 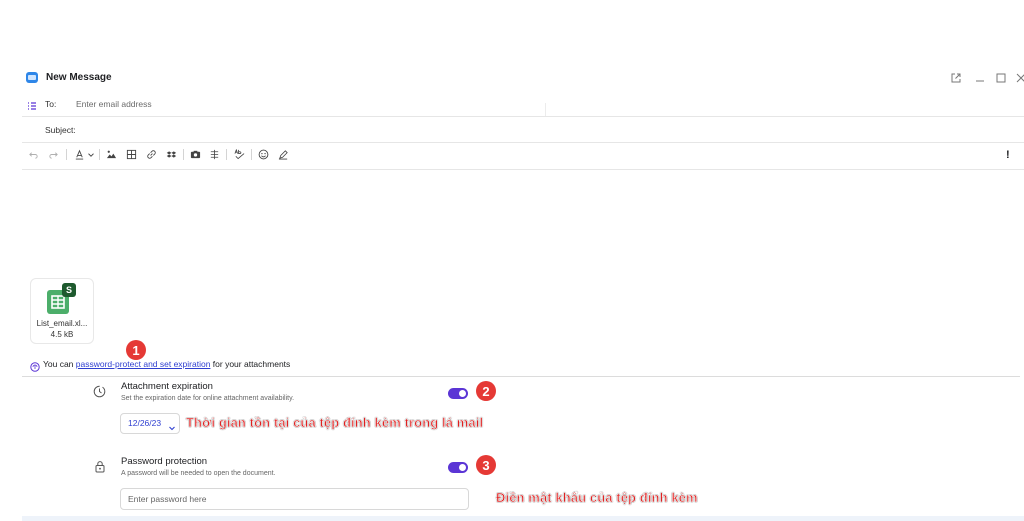 What do you see at coordinates (69, 290) in the screenshot?
I see `file-type-badge: S` at bounding box center [69, 290].